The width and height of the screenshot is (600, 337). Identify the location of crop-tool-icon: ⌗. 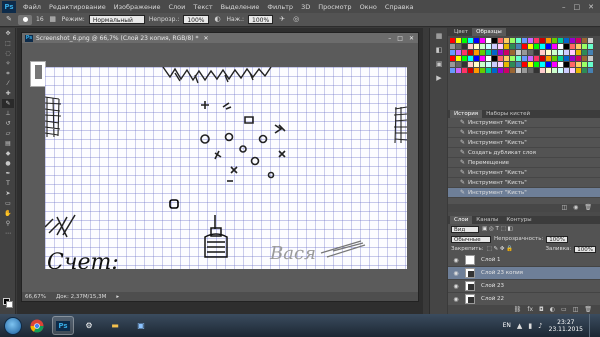
(8, 73).